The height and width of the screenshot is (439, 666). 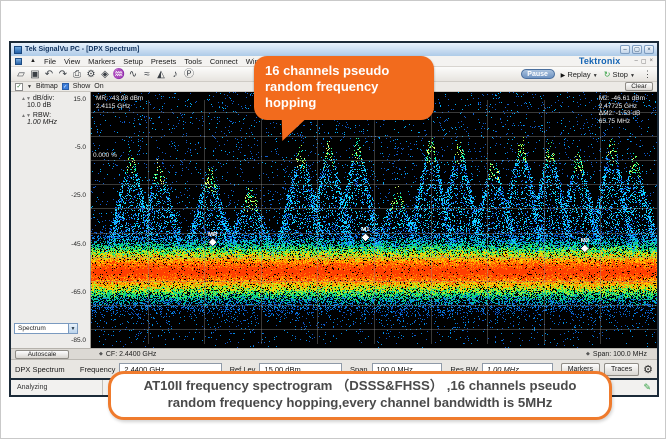 I want to click on readout-line: MR: -43.98 dBm, so click(x=120, y=98).